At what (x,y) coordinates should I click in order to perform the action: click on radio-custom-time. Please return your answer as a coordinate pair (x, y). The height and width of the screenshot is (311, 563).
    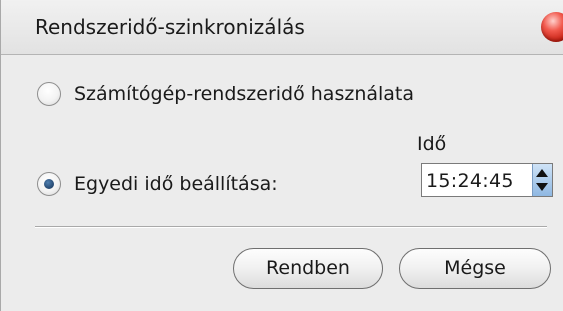
    Looking at the image, I should click on (49, 184).